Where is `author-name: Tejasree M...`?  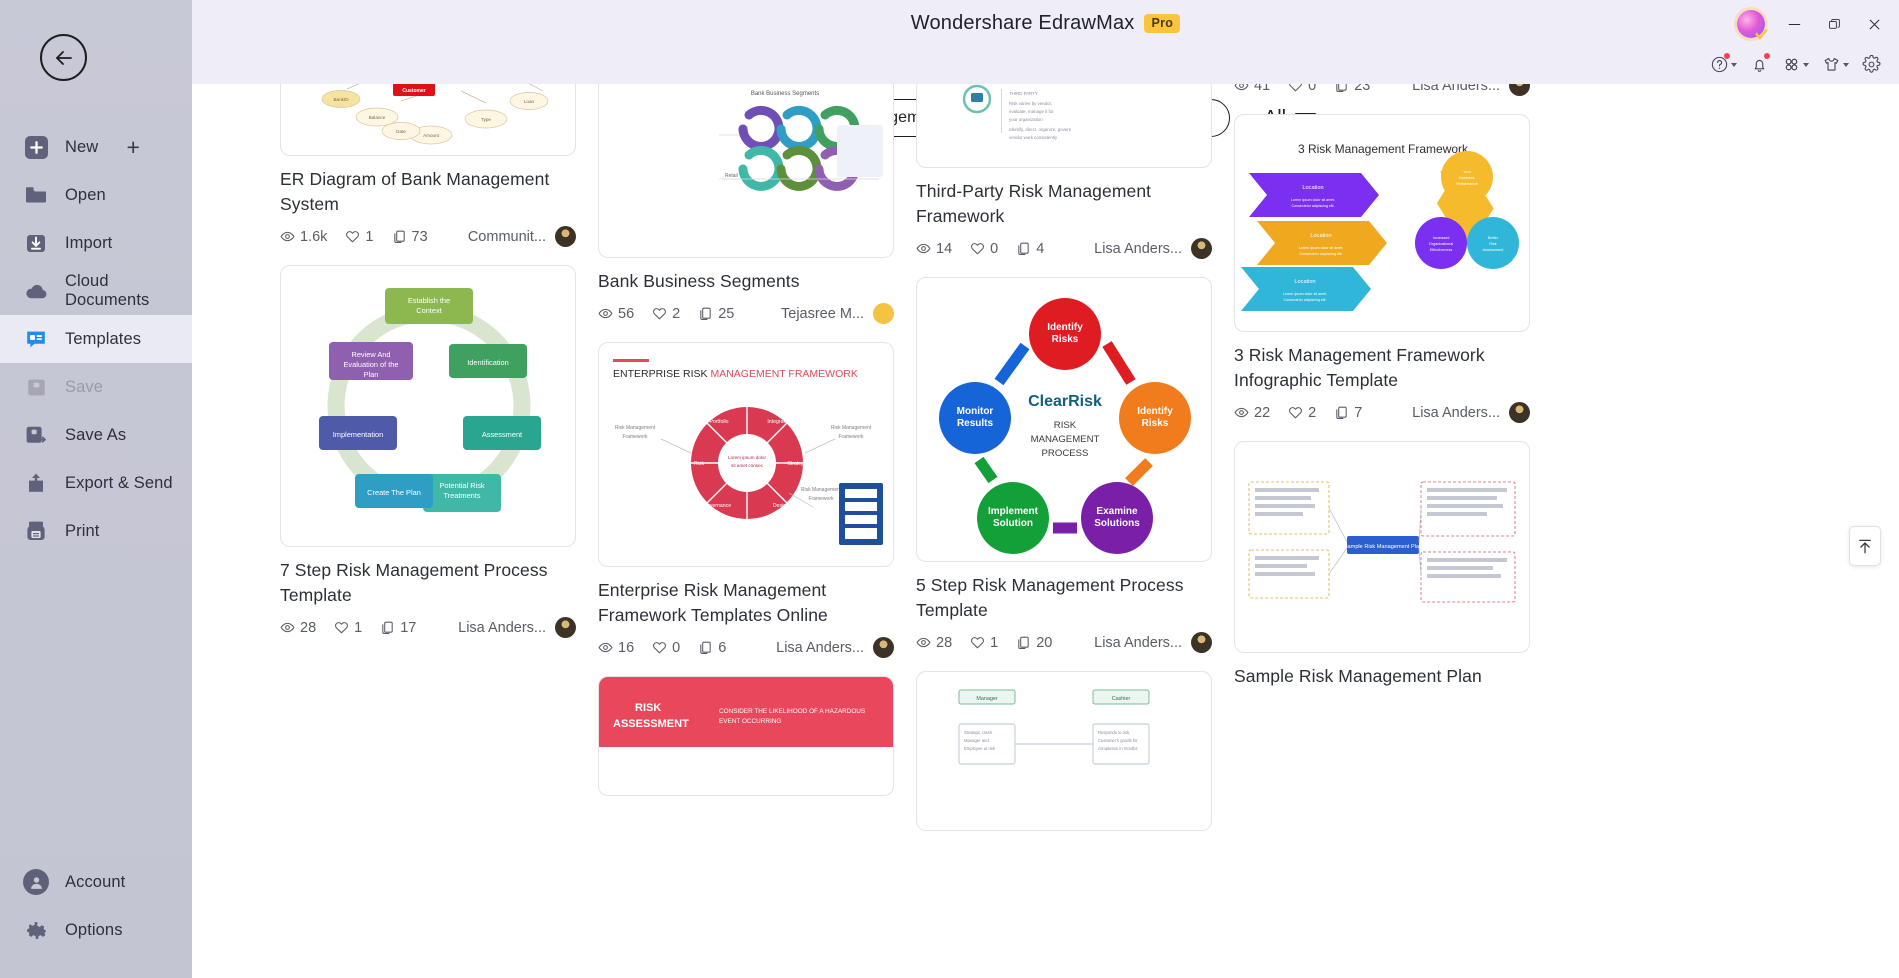 author-name: Tejasree M... is located at coordinates (822, 313).